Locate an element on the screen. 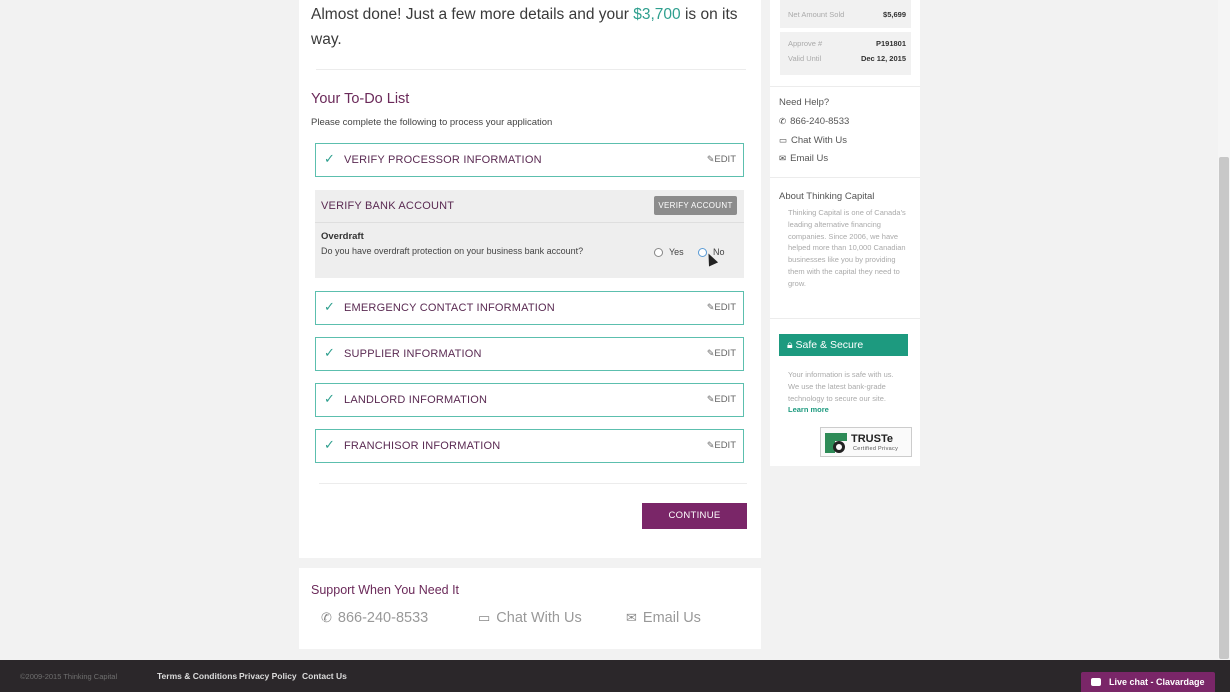 This screenshot has height=692, width=1230. lock-icon: 🔒︎ is located at coordinates (791, 345).